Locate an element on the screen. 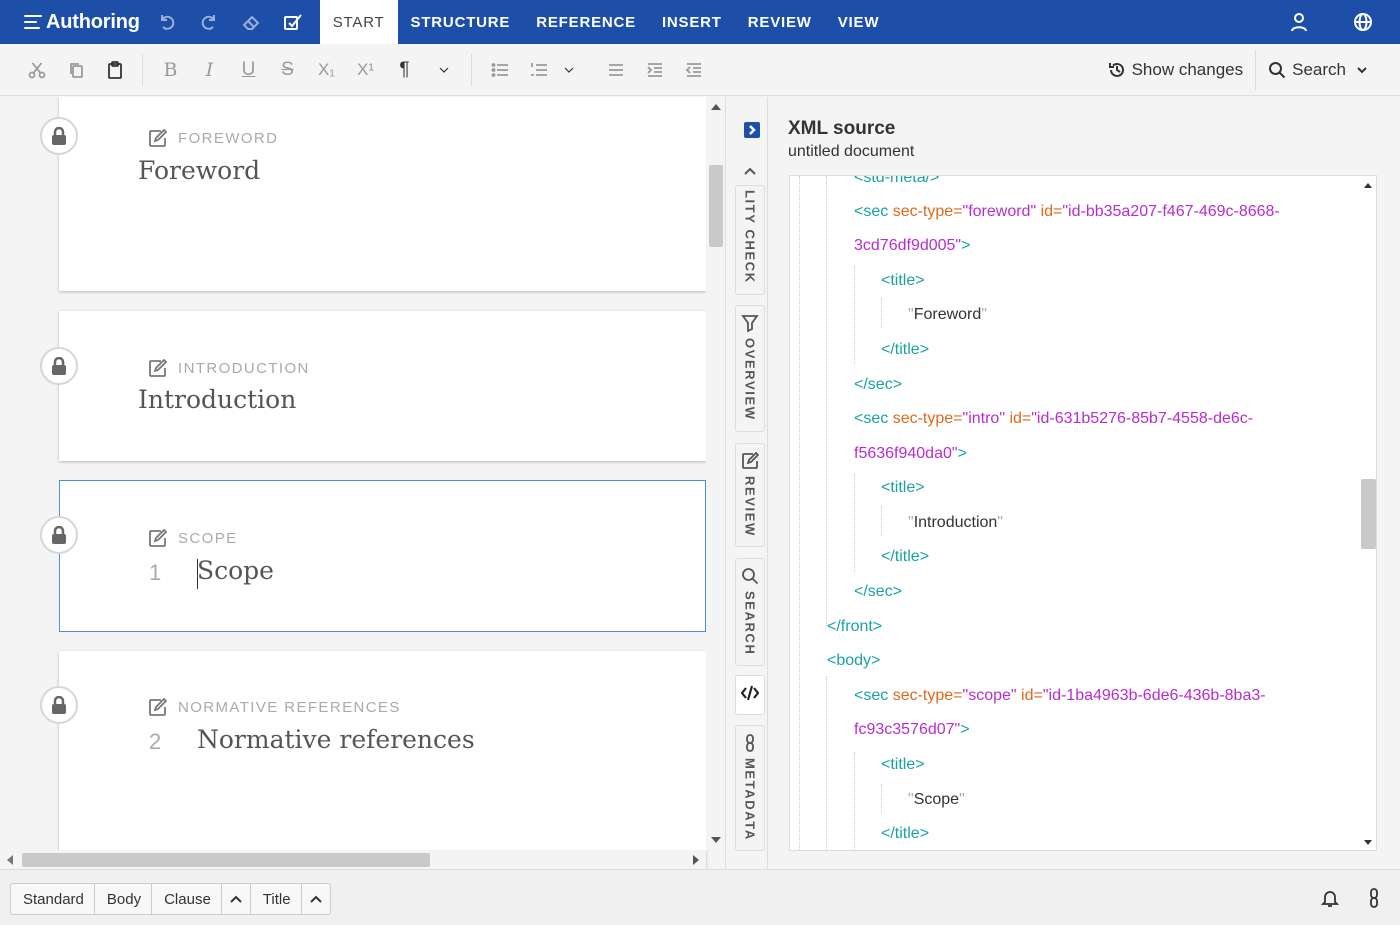 The height and width of the screenshot is (925, 1400). pilcrow-button: ¶ is located at coordinates (404, 70).